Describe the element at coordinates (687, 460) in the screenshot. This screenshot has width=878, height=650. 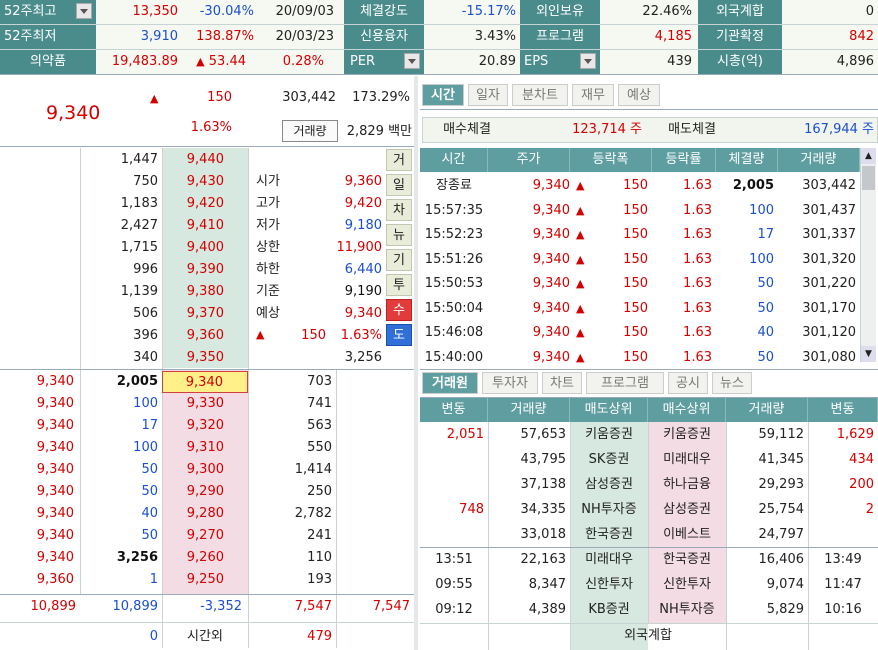
I see `buy-broker: 미래대우` at that location.